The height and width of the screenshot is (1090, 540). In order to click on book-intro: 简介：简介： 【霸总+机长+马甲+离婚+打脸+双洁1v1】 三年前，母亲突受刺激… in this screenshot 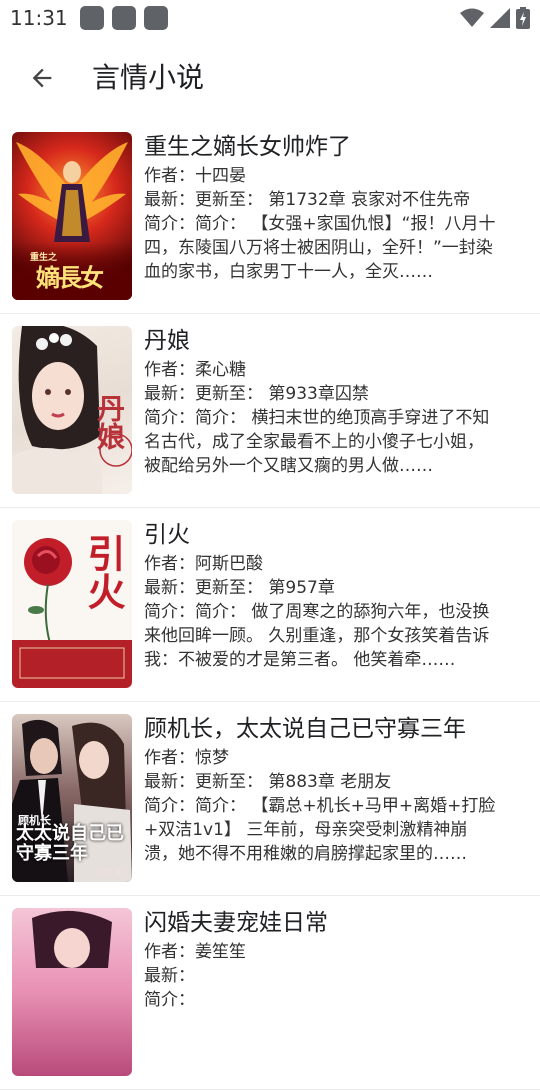, I will do `click(320, 830)`.